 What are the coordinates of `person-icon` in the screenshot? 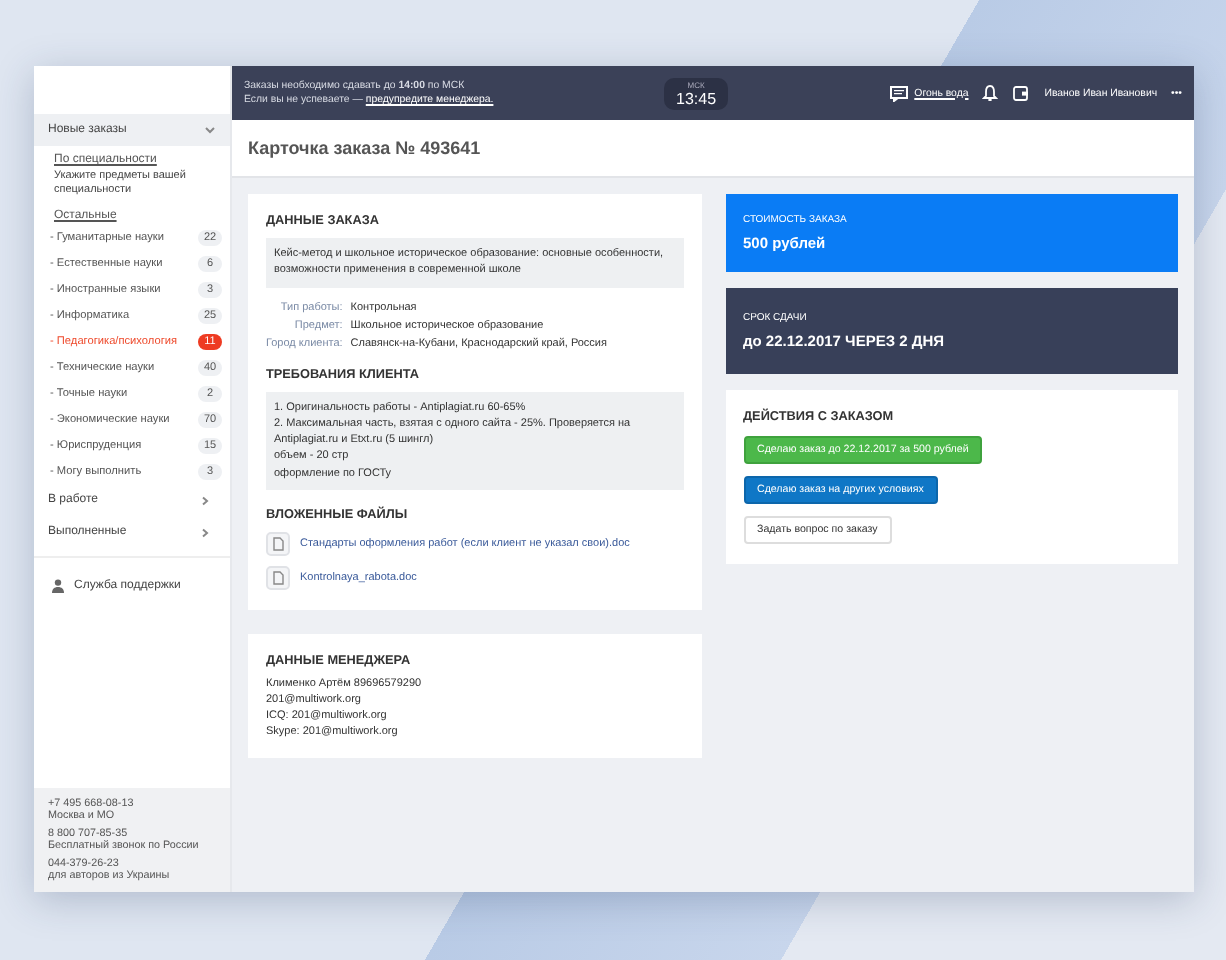 It's located at (58, 586).